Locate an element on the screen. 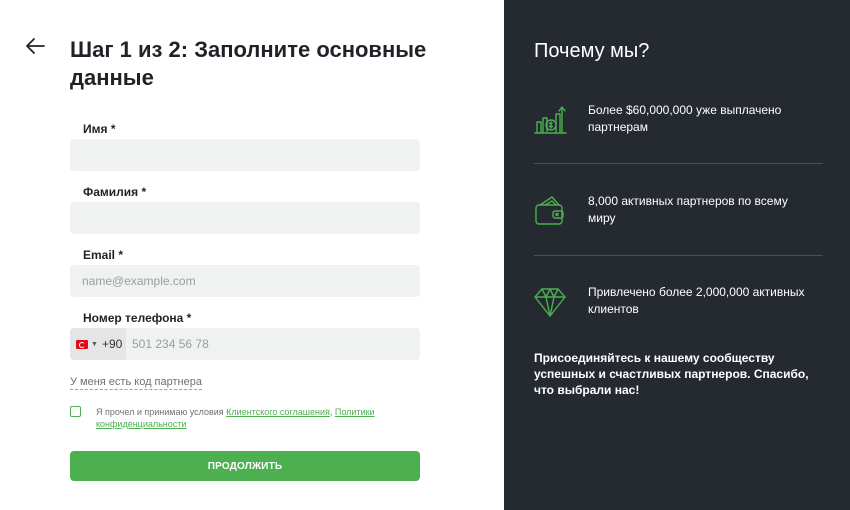 Image resolution: width=850 pixels, height=510 pixels. last-name-label: Фамилия * is located at coordinates (115, 192).